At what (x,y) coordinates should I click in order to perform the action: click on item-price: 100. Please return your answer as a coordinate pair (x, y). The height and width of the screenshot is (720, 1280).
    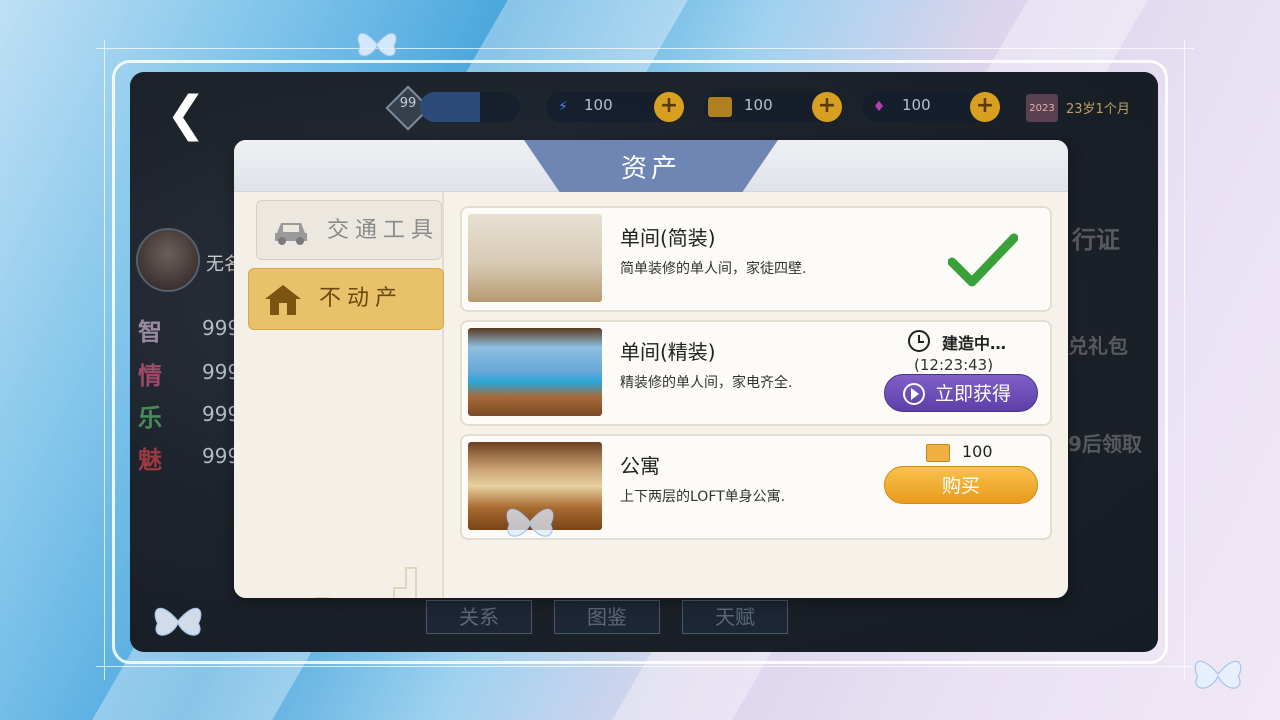
    Looking at the image, I should click on (977, 451).